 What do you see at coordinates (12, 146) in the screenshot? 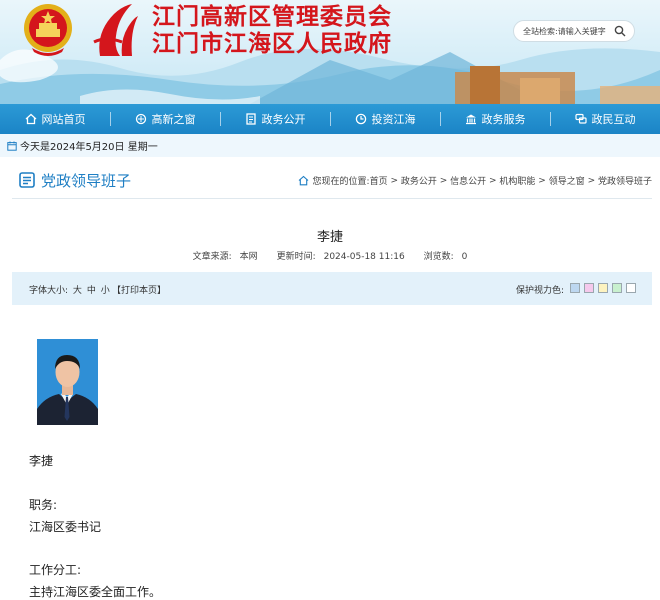
I see `calendar-icon` at bounding box center [12, 146].